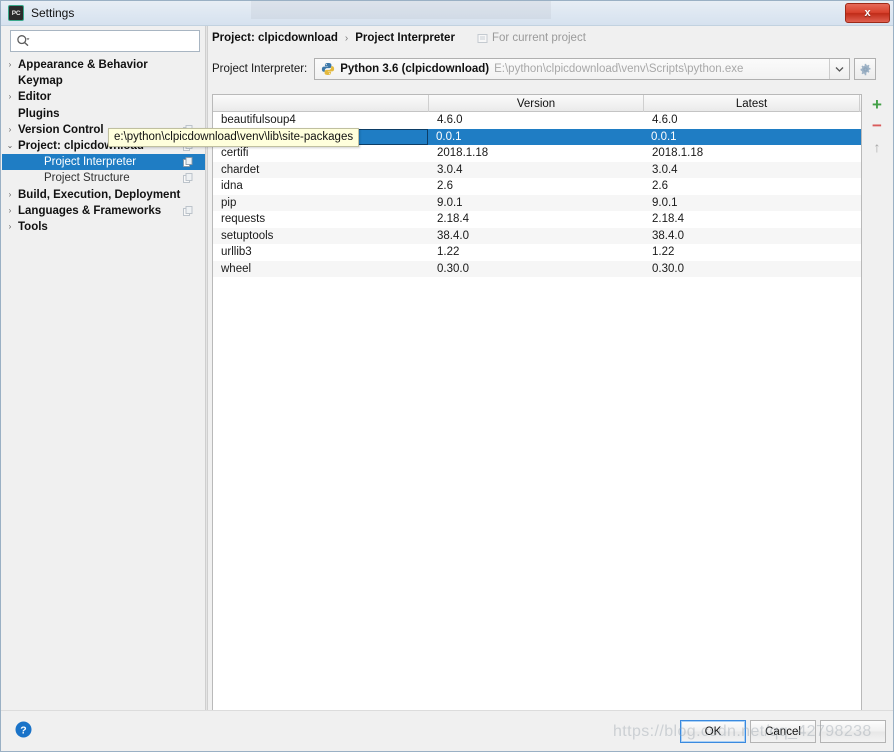  I want to click on interpreter-name: Python 3.6 (clpicdownload), so click(415, 69).